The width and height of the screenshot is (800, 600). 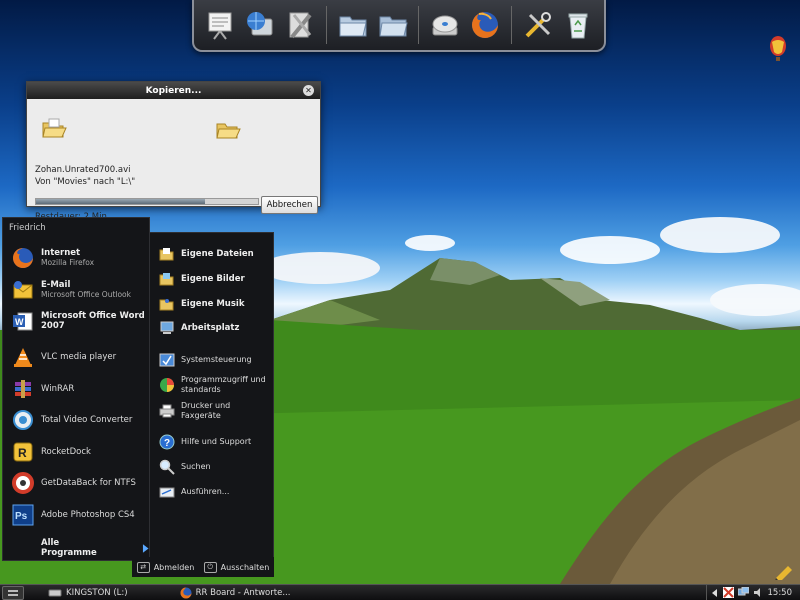 I want to click on logoff-button: ⇄ Abmelden, so click(x=165, y=567).